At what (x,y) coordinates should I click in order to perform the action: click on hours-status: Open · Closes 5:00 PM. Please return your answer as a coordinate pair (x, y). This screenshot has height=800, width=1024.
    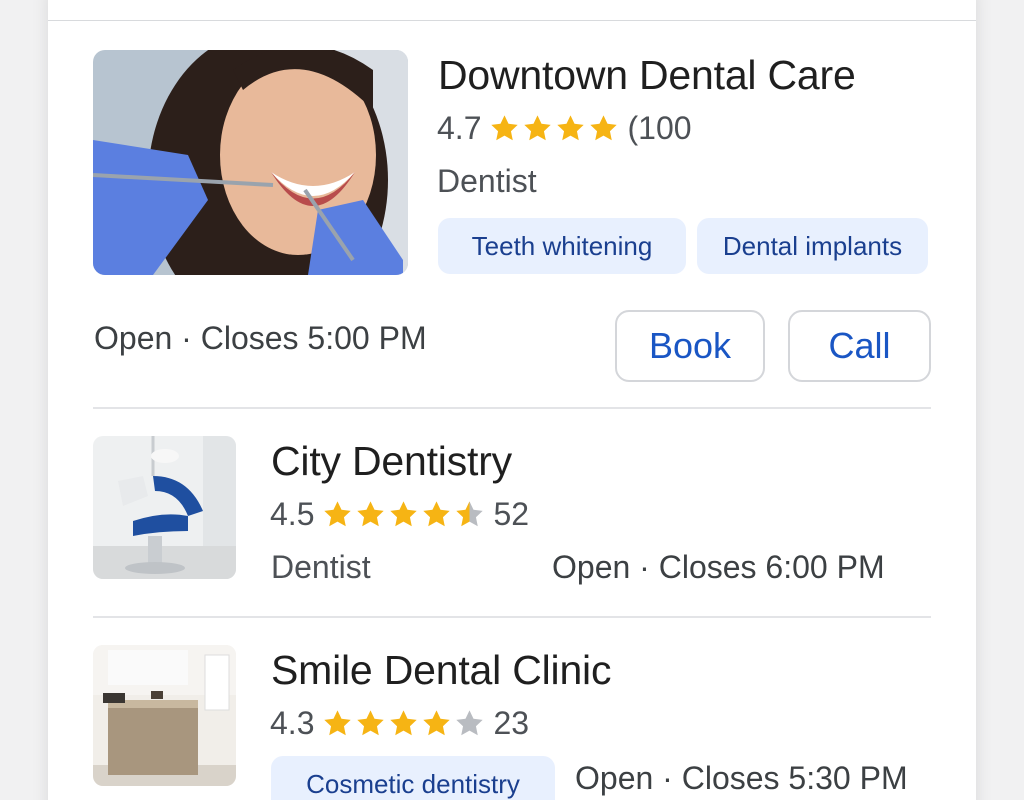
    Looking at the image, I should click on (260, 338).